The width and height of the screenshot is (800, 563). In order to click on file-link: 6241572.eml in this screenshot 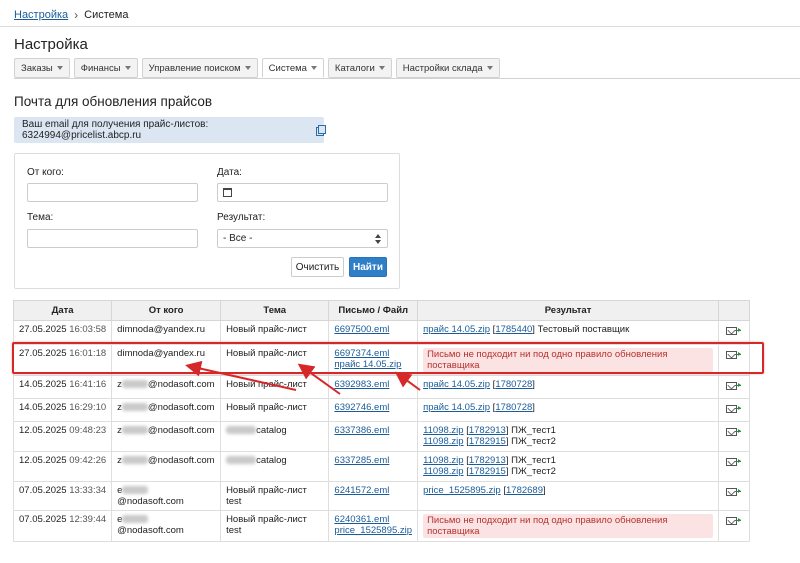, I will do `click(361, 490)`.